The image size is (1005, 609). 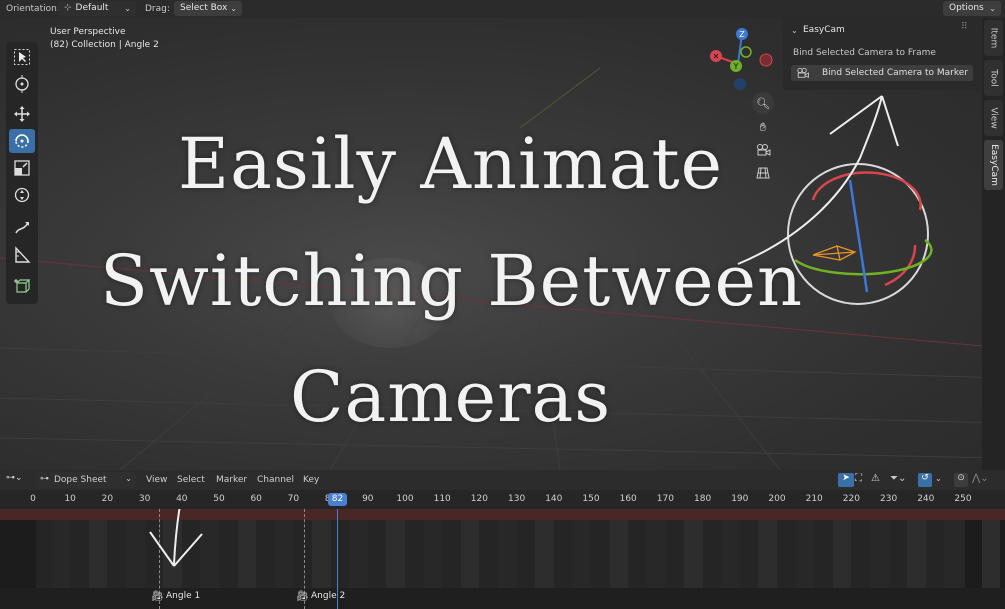 I want to click on frame-tick-label: 250, so click(x=963, y=499).